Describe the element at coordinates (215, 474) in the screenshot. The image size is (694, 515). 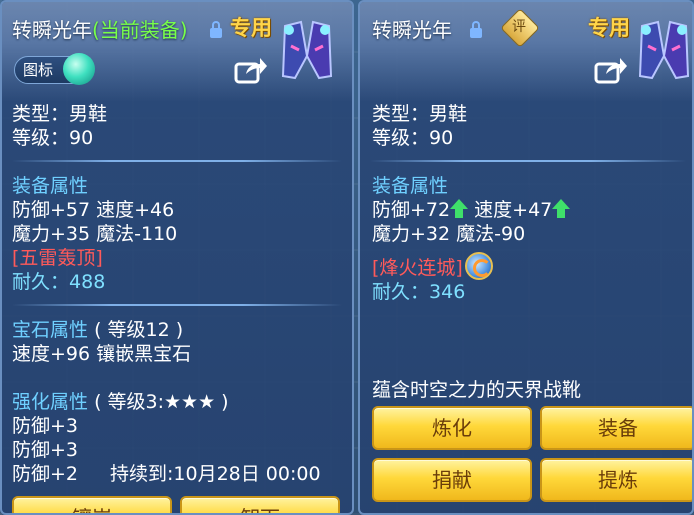
I see `enhance-duration: 持续到:10月28日 00:00` at that location.